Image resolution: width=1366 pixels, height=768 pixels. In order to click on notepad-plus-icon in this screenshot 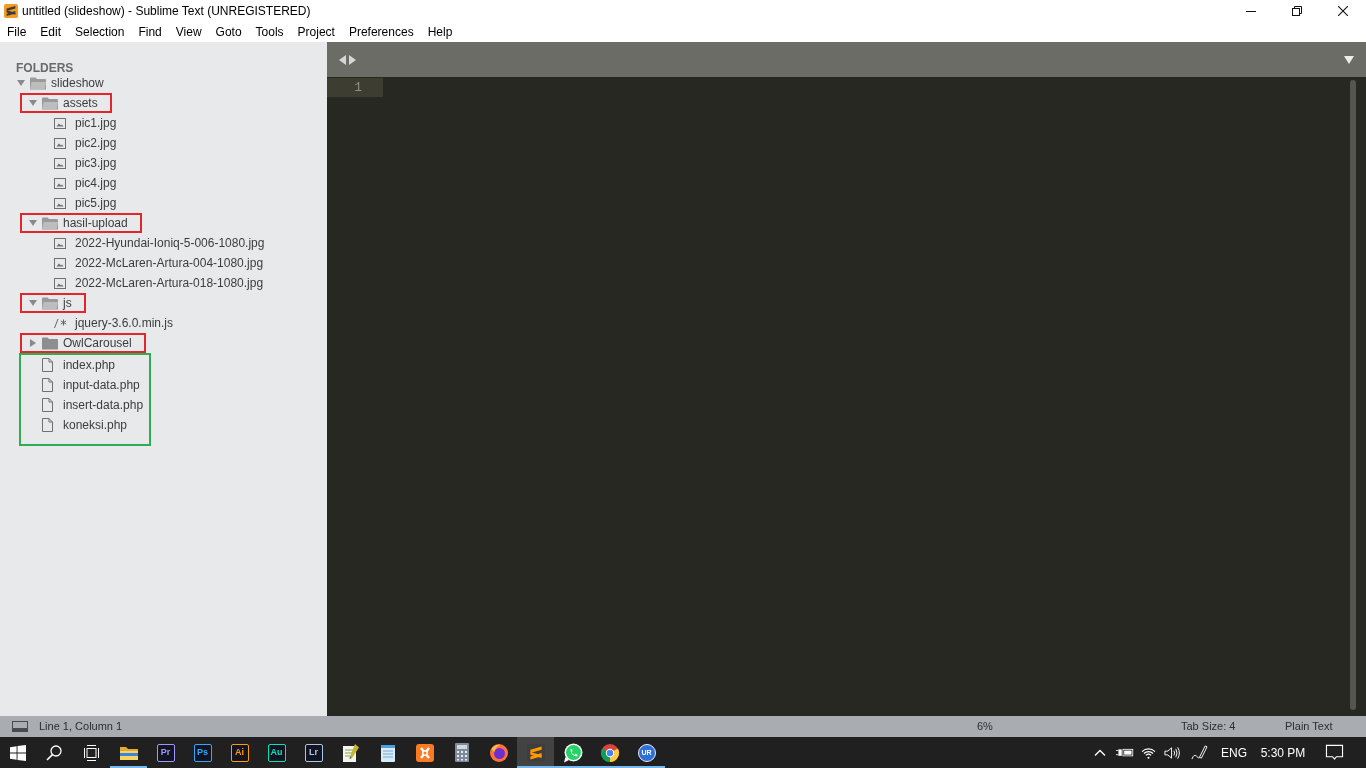, I will do `click(350, 752)`.